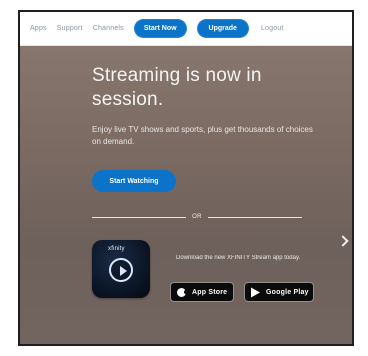  Describe the element at coordinates (212, 88) in the screenshot. I see `hero-headline: Streaming is now in session.` at that location.